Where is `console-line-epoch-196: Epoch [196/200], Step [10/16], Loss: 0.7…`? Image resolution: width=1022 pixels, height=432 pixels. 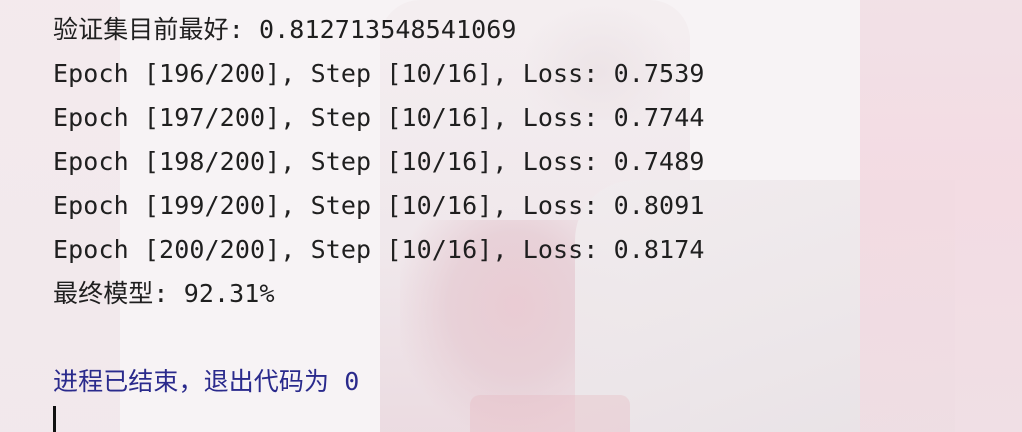
console-line-epoch-196: Epoch [196/200], Step [10/16], Loss: 0.7… is located at coordinates (379, 73).